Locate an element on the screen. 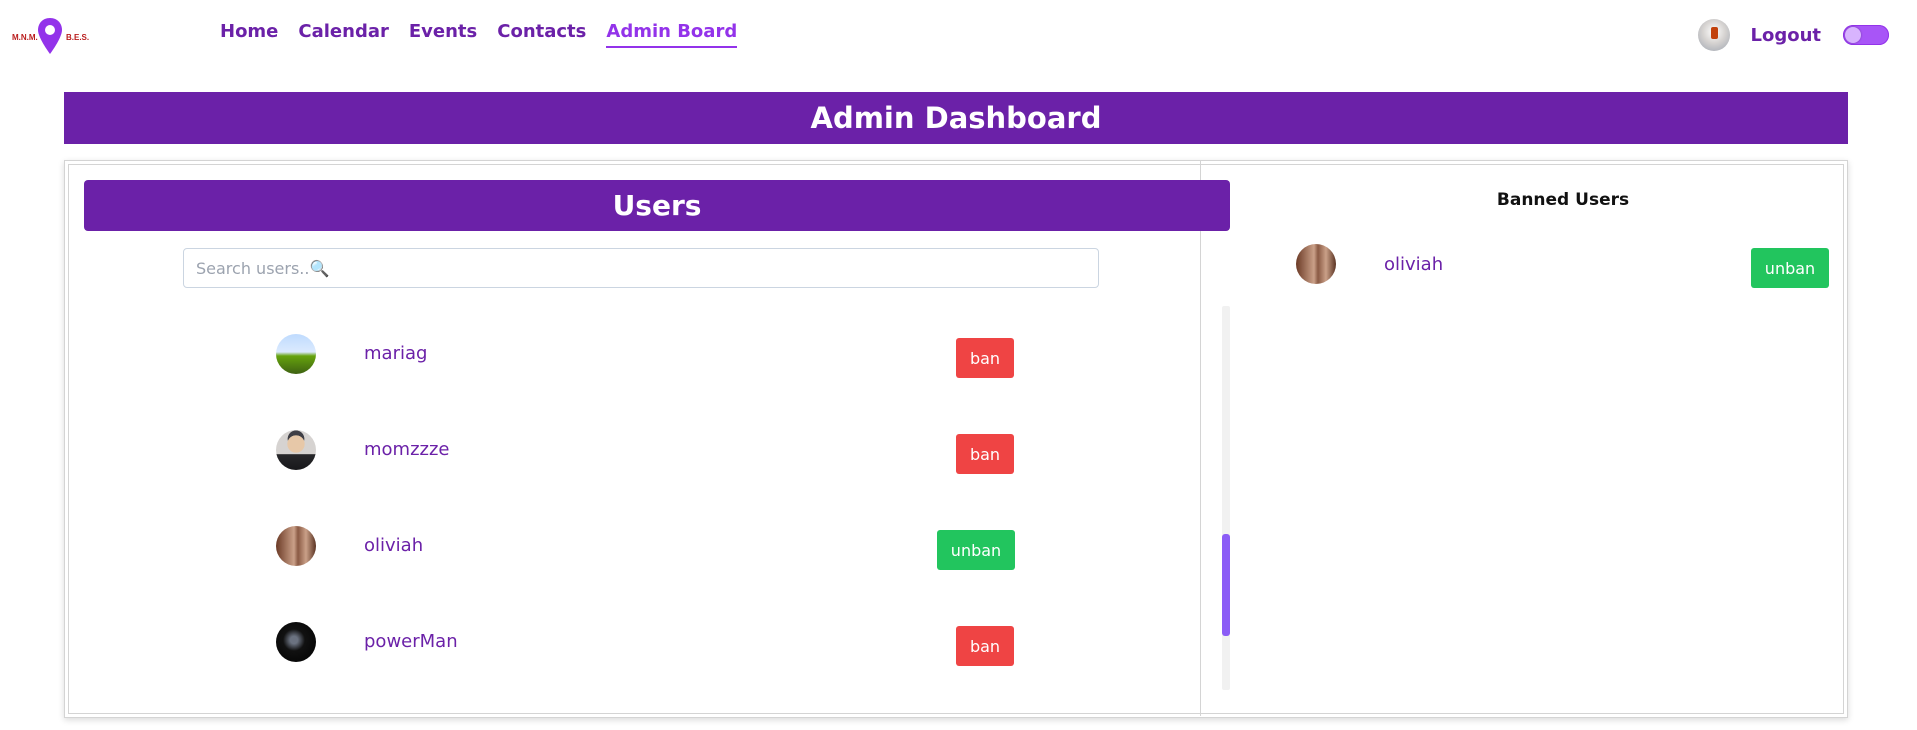 The height and width of the screenshot is (730, 1917). banned-user-avatar is located at coordinates (1316, 264).